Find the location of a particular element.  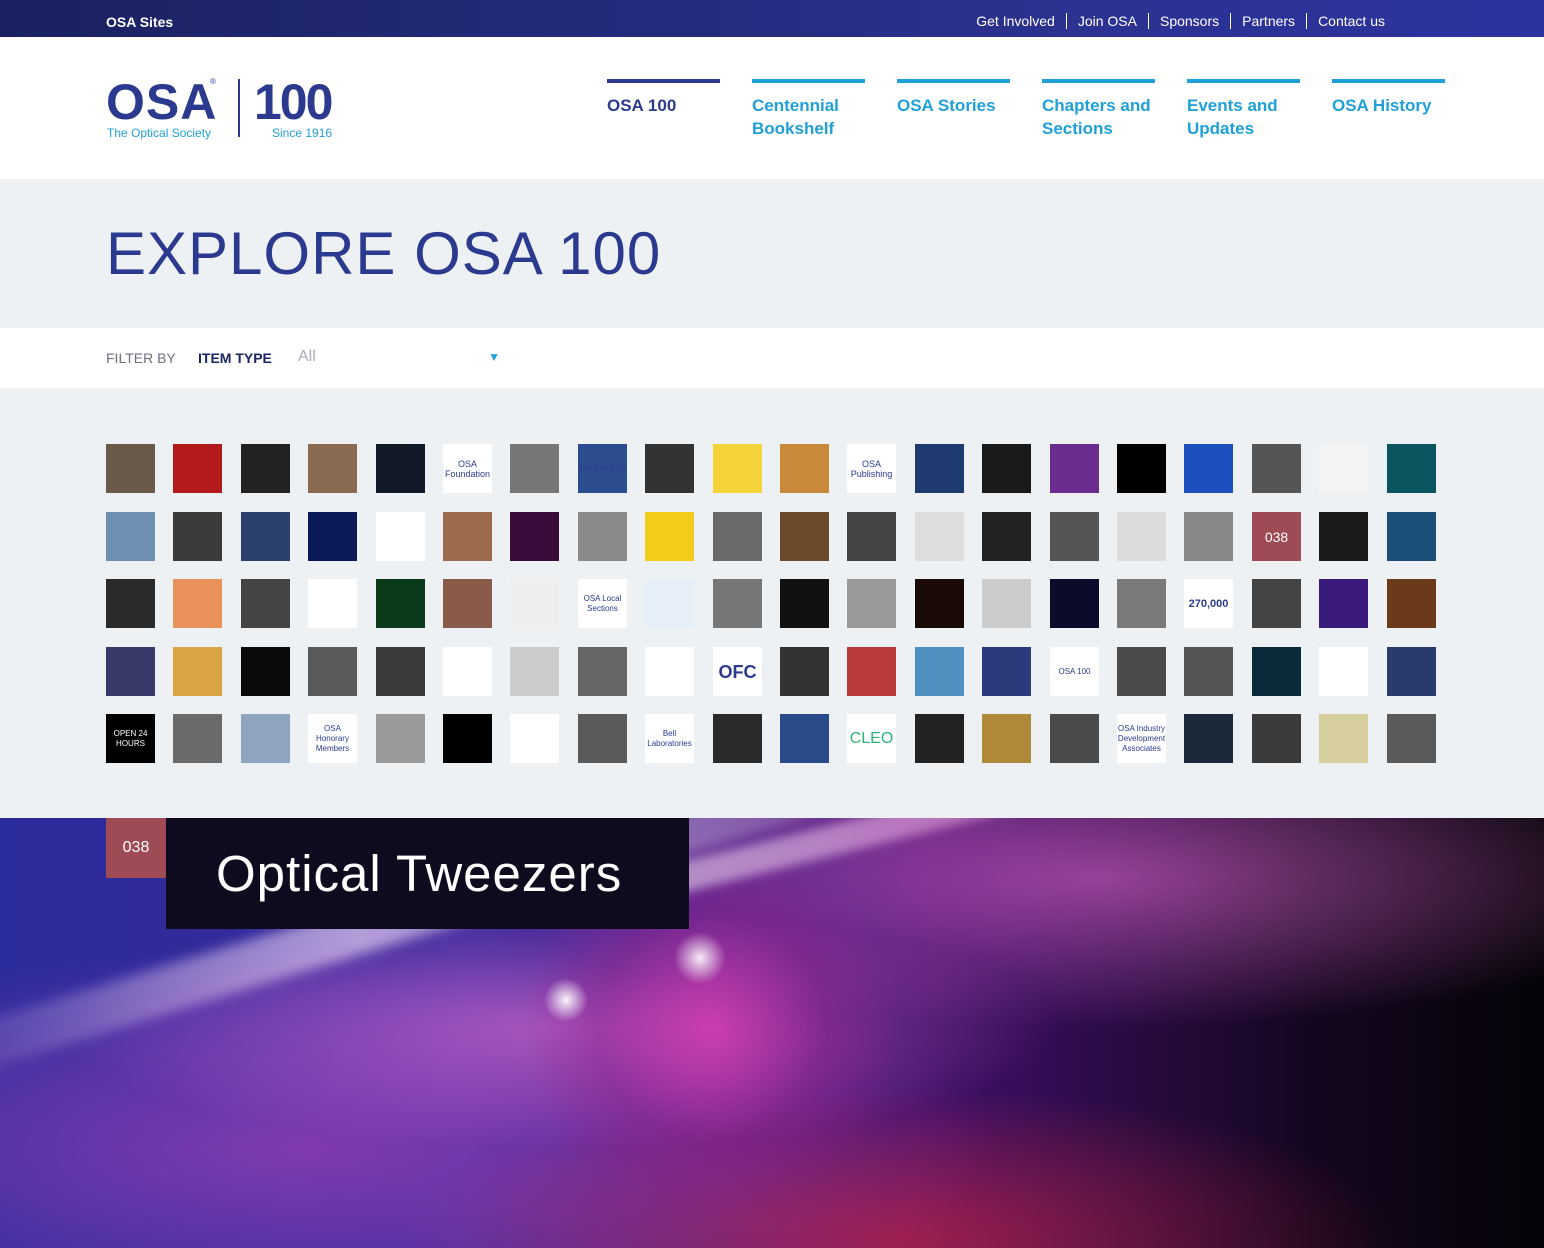

nav-osa-history: OSA History is located at coordinates (1388, 109).